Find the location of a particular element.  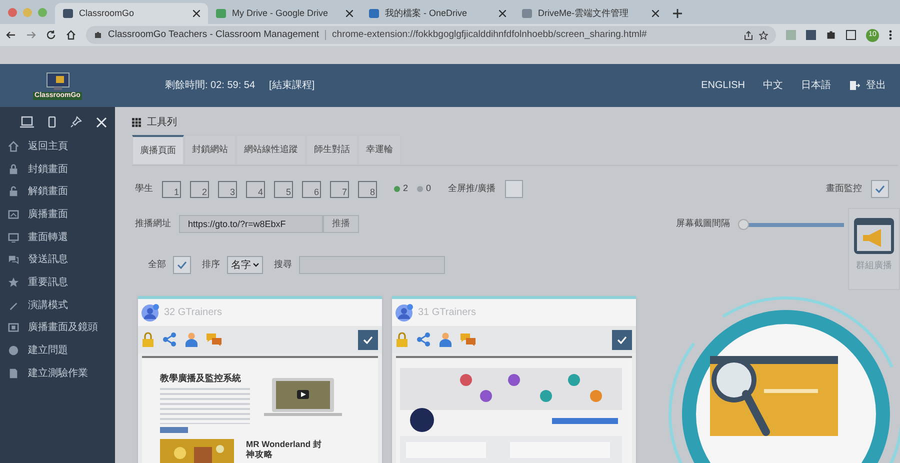

sidebar-item: 畫面轉還 is located at coordinates (48, 237).